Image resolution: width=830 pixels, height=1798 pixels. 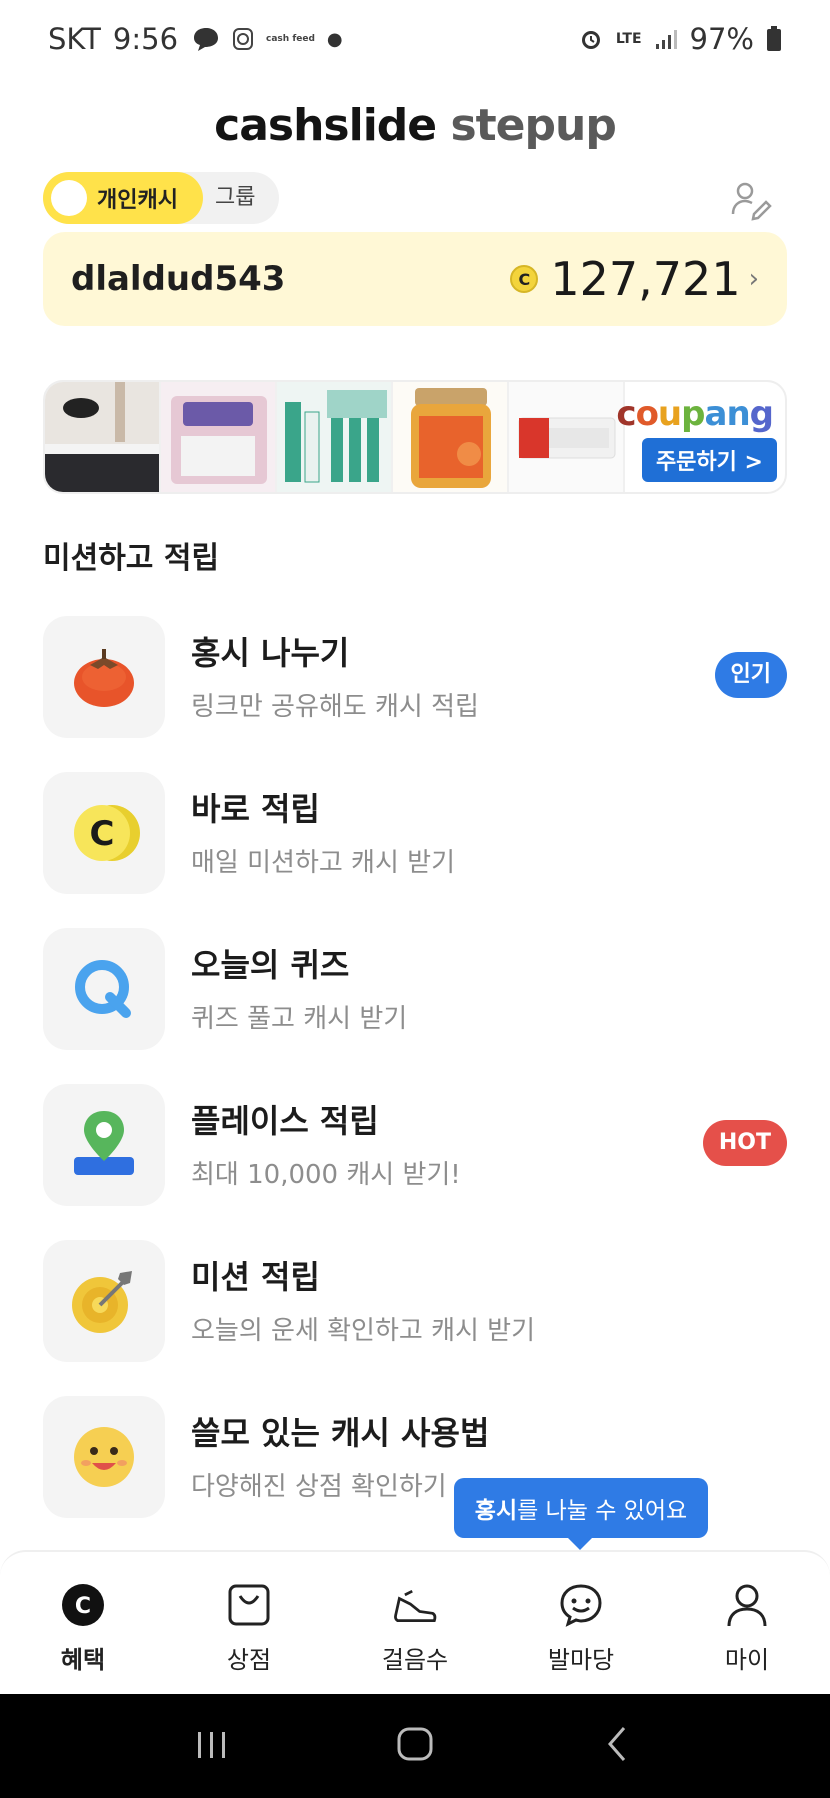 I want to click on status-left: SKT 9:56 cash feed ●, so click(x=195, y=39).